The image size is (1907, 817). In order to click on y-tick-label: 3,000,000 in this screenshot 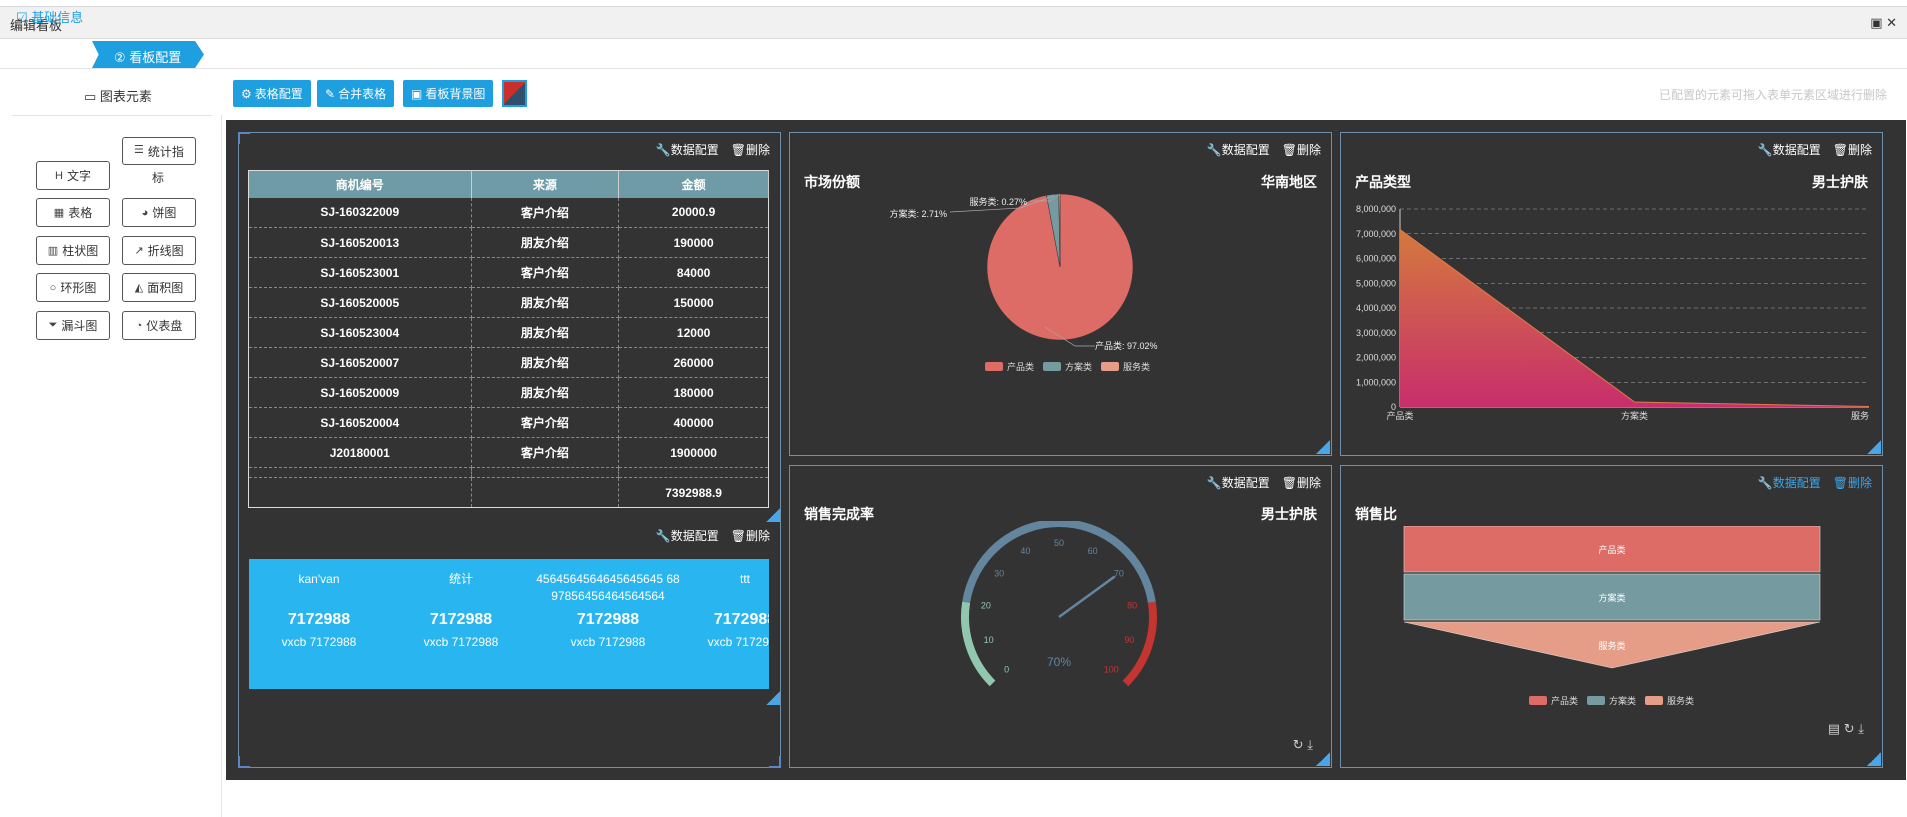, I will do `click(1376, 333)`.